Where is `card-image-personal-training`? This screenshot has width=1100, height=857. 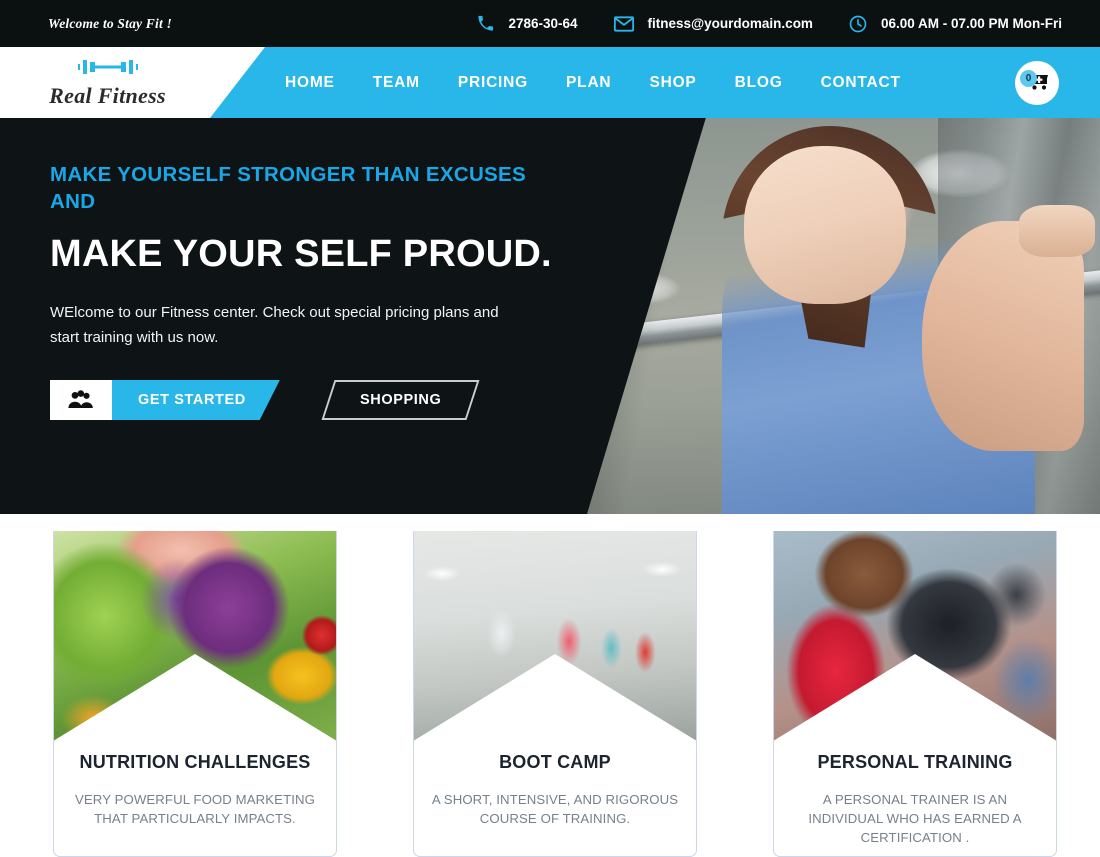
card-image-personal-training is located at coordinates (915, 637).